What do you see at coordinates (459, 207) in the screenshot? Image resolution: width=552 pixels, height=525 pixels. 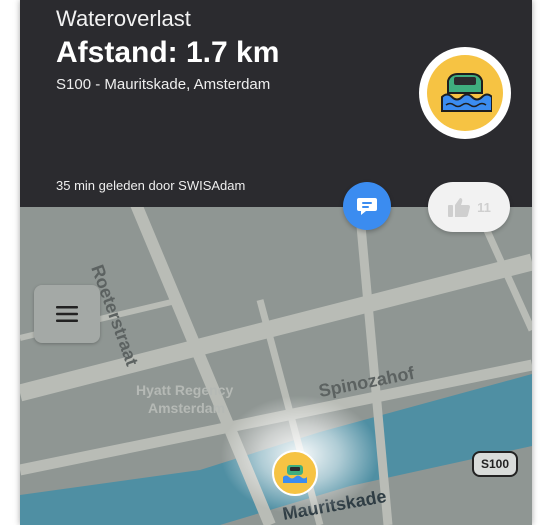 I see `thumbs-up-icon` at bounding box center [459, 207].